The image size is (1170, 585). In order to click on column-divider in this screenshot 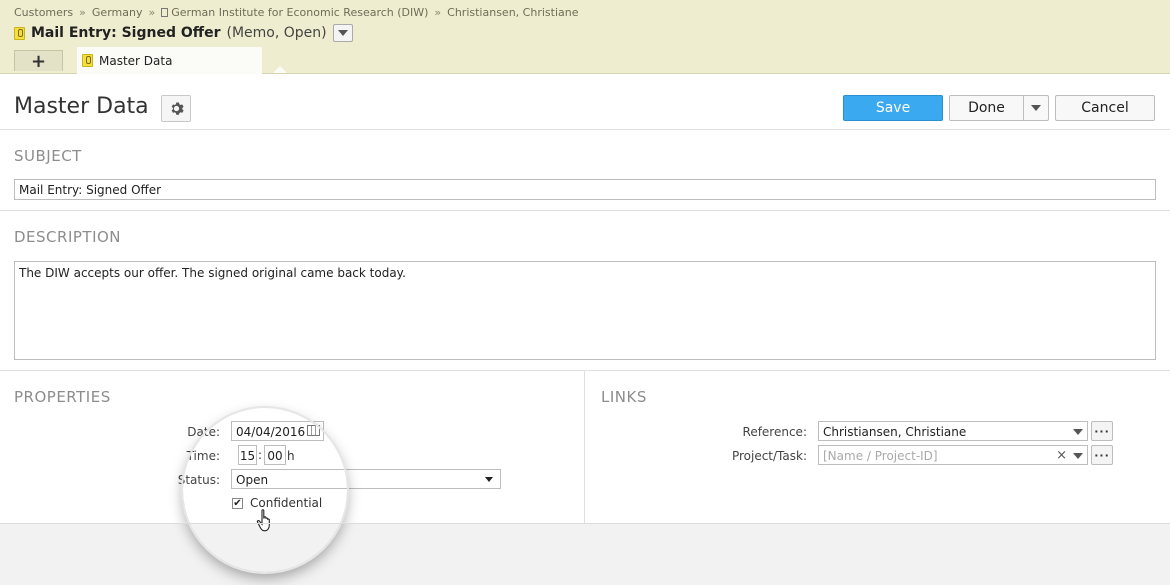, I will do `click(584, 447)`.